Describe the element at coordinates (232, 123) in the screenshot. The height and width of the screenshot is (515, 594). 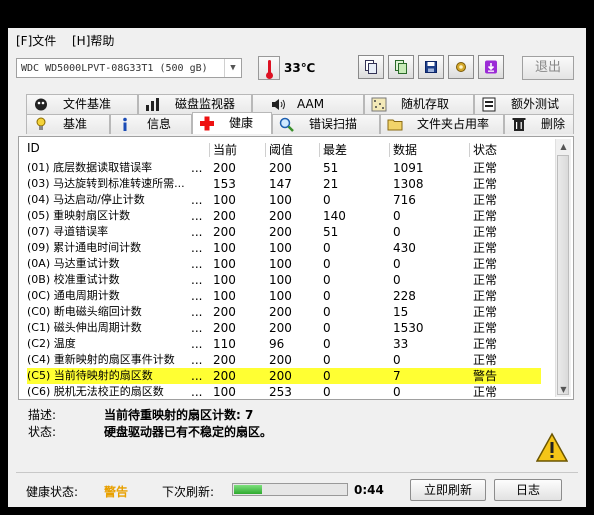
I see `tab-health: 健康` at that location.